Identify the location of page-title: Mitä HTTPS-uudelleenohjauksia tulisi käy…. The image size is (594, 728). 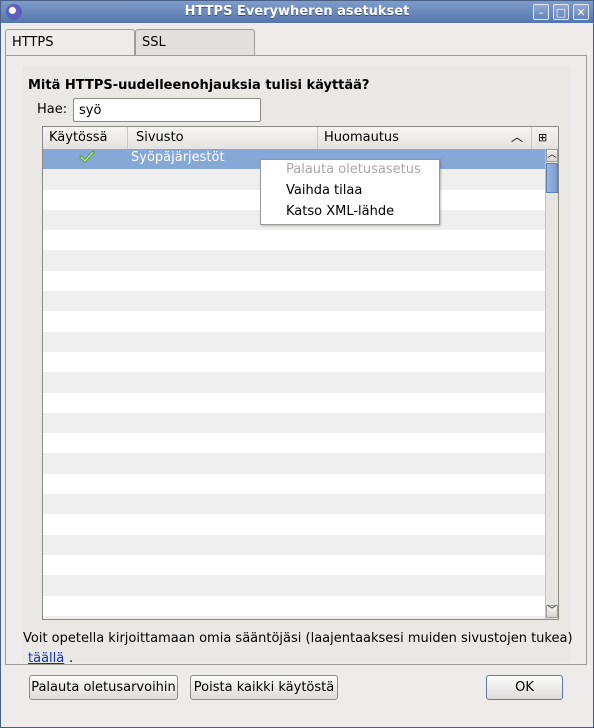
(199, 85).